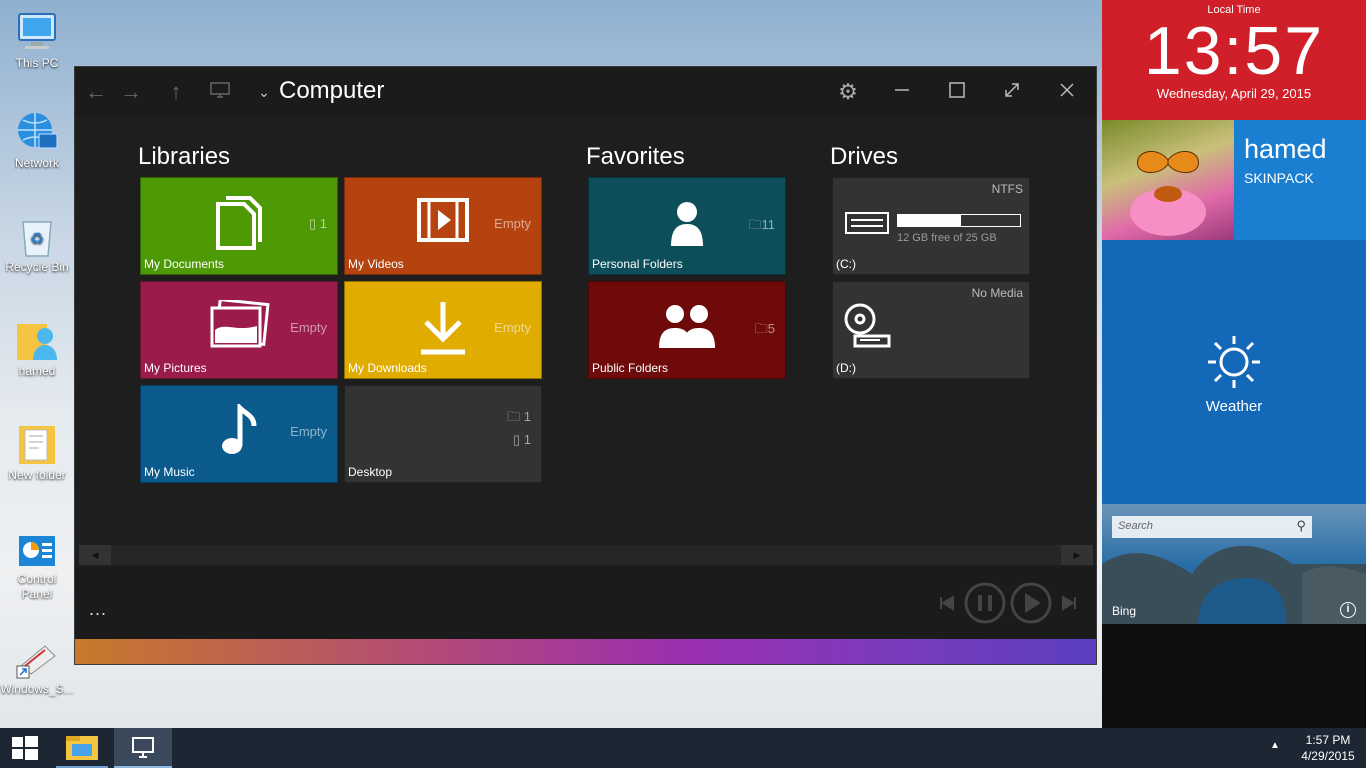 The width and height of the screenshot is (1366, 768). What do you see at coordinates (1012, 603) in the screenshot?
I see `media-controls` at bounding box center [1012, 603].